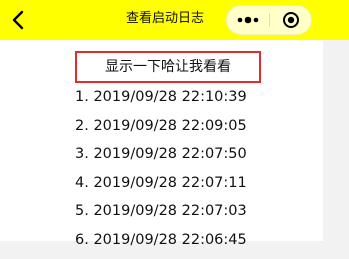 The width and height of the screenshot is (349, 259). I want to click on page-title: 查看启动日志, so click(164, 18).